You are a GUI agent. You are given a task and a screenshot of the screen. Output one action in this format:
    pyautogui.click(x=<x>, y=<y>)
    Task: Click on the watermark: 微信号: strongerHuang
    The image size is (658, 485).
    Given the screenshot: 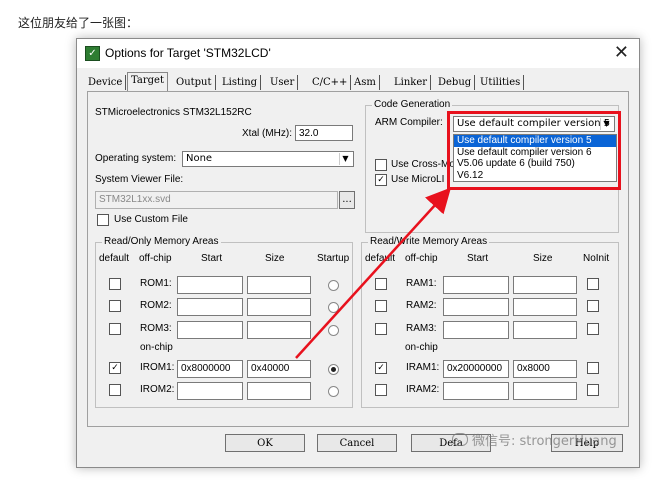 What is the action you would take?
    pyautogui.click(x=534, y=439)
    